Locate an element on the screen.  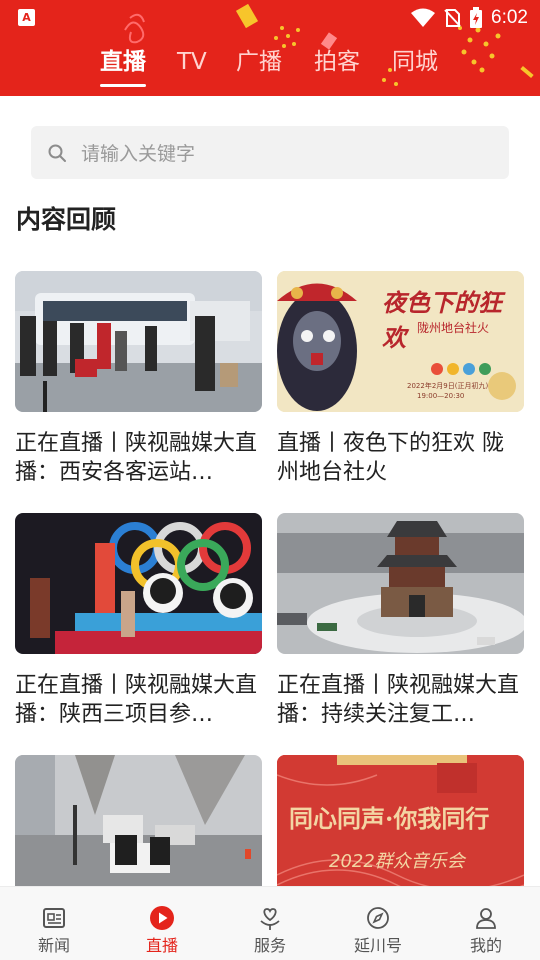
nav-service: 服务 is located at coordinates (270, 923).